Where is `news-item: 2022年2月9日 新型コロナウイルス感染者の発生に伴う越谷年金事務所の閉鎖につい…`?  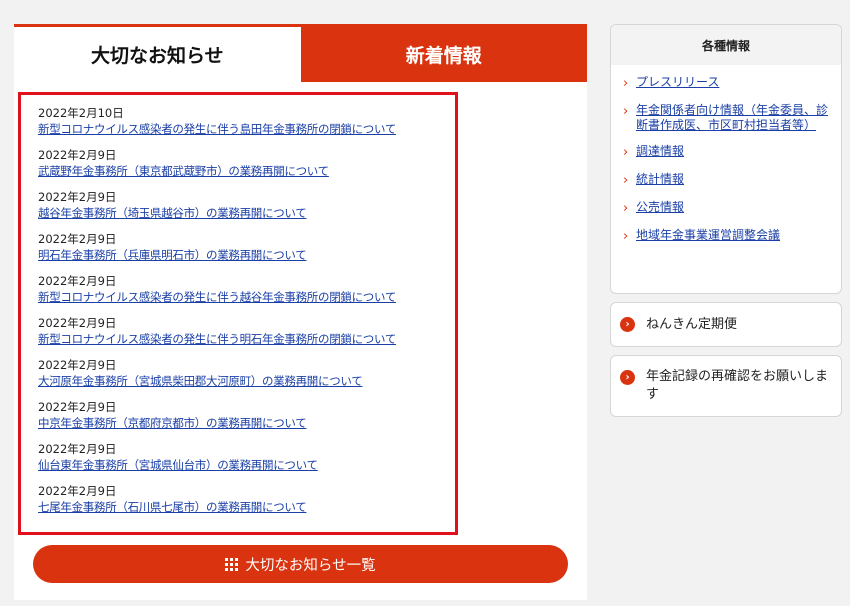 news-item: 2022年2月9日 新型コロナウイルス感染者の発生に伴う越谷年金事務所の閉鎖につい… is located at coordinates (246, 289).